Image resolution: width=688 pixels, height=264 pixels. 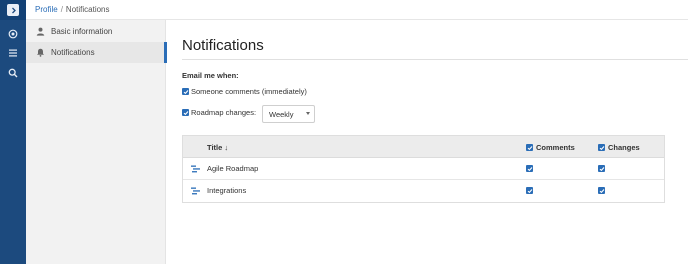 I want to click on user-icon, so click(x=40, y=31).